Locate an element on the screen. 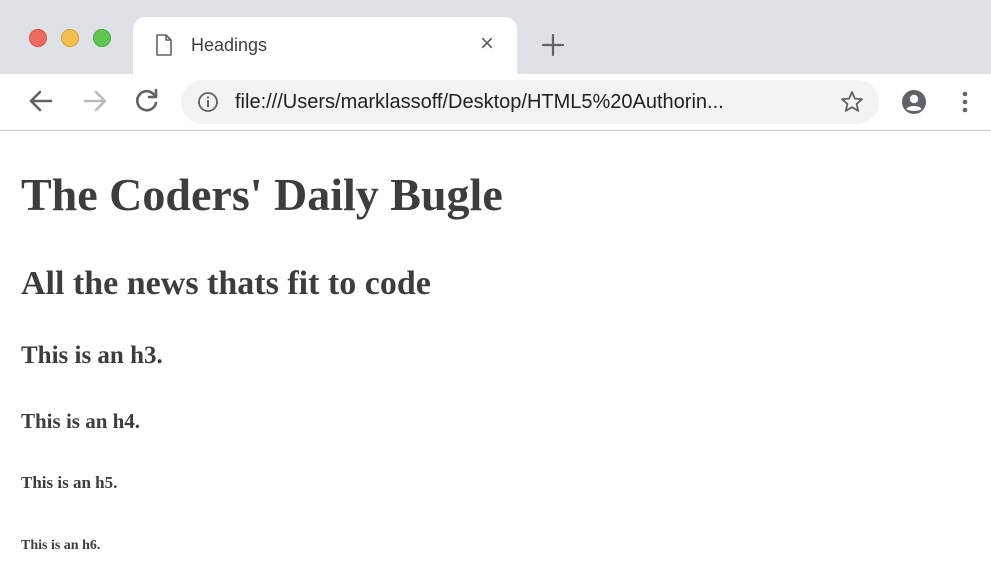 This screenshot has height=567, width=991. zoom-window-button is located at coordinates (102, 38).